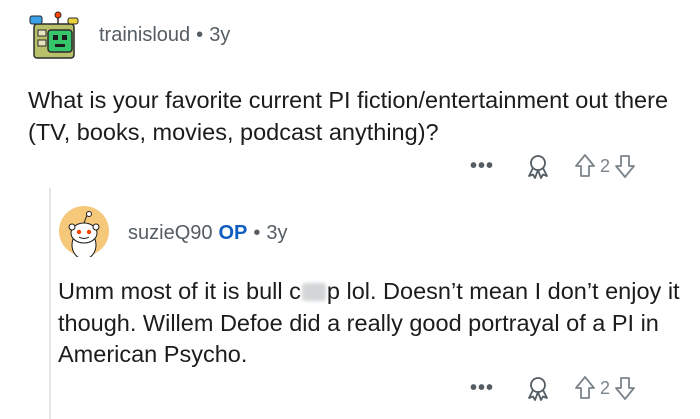 The width and height of the screenshot is (700, 419). Describe the element at coordinates (179, 291) in the screenshot. I see `comment-text-start: Umm most of it is bull c` at that location.